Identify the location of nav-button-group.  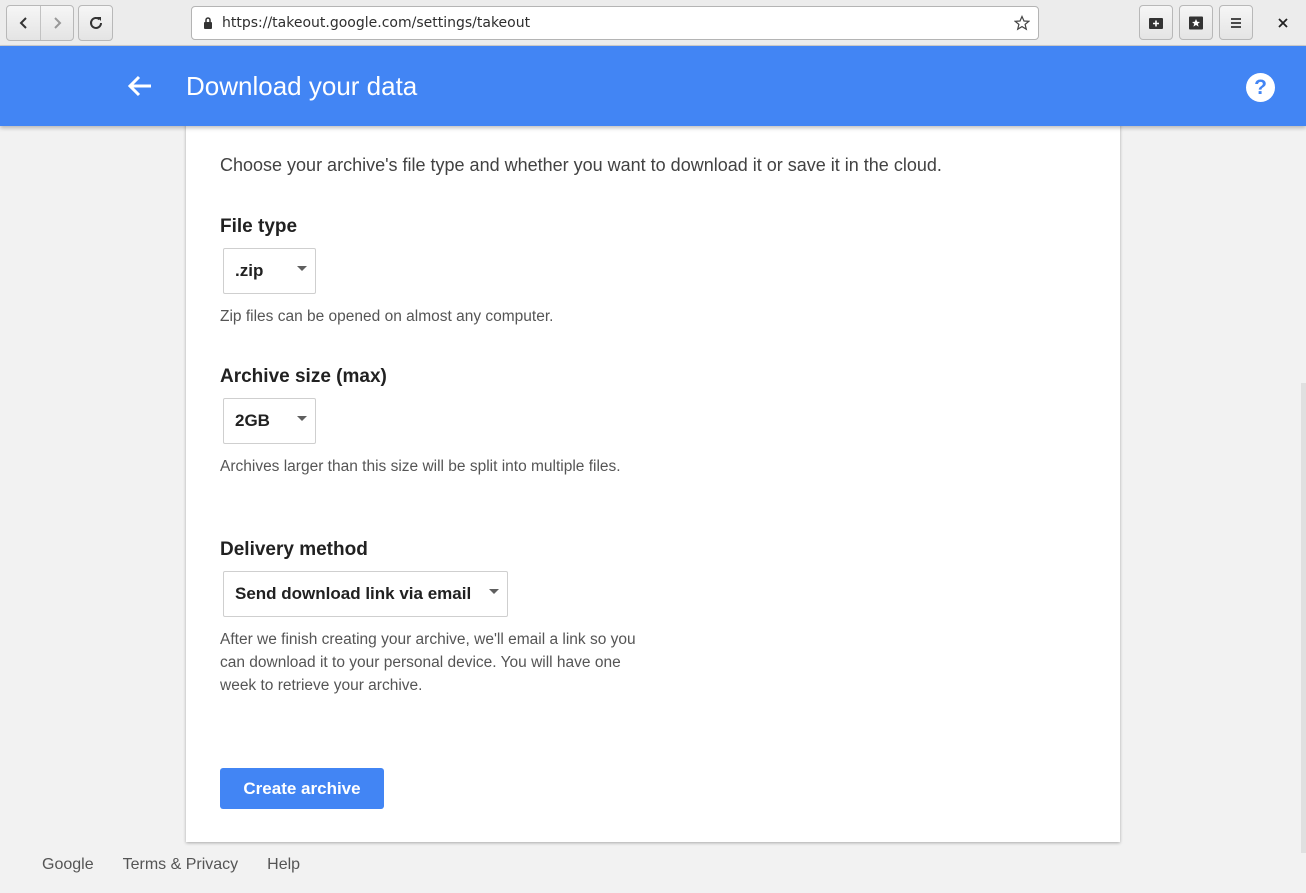
(40, 23).